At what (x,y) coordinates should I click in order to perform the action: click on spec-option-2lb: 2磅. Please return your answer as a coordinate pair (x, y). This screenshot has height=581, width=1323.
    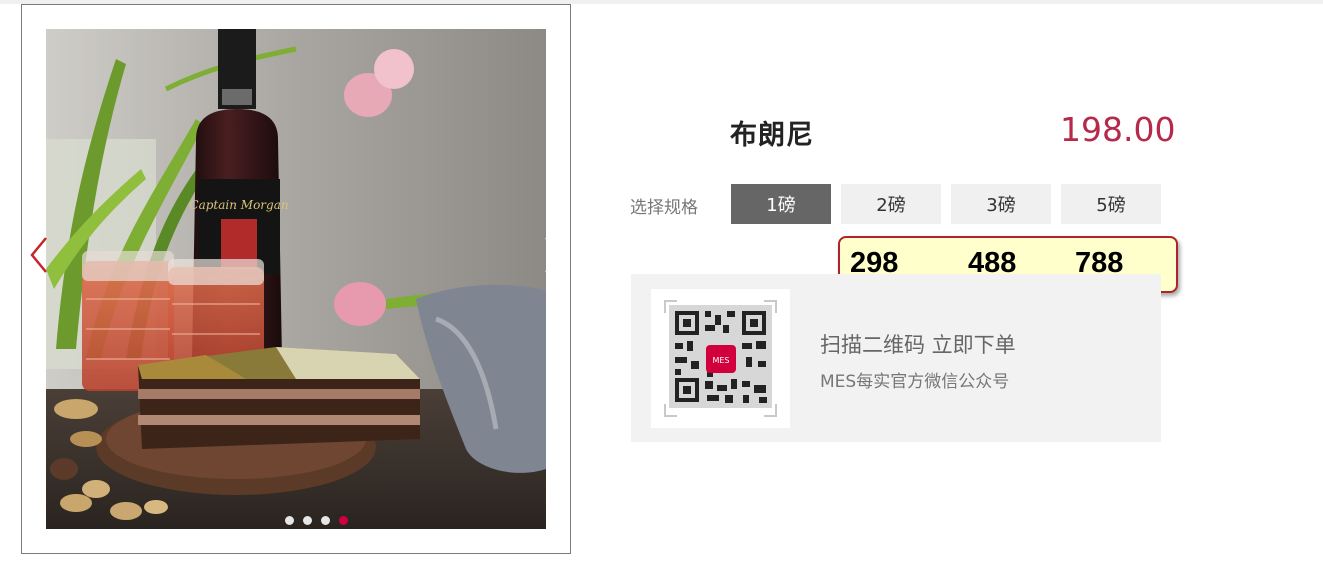
    Looking at the image, I should click on (891, 204).